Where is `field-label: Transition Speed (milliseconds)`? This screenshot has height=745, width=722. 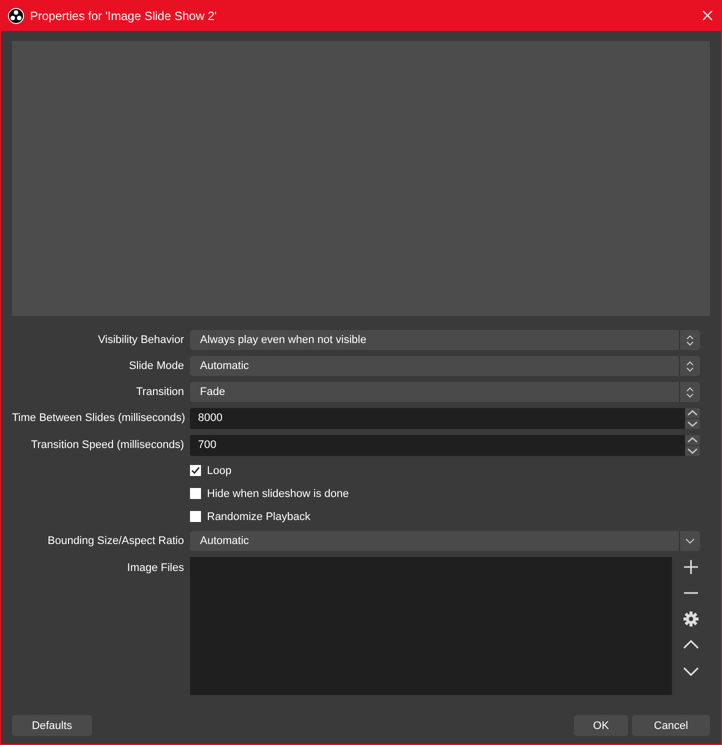
field-label: Transition Speed (milliseconds) is located at coordinates (107, 445).